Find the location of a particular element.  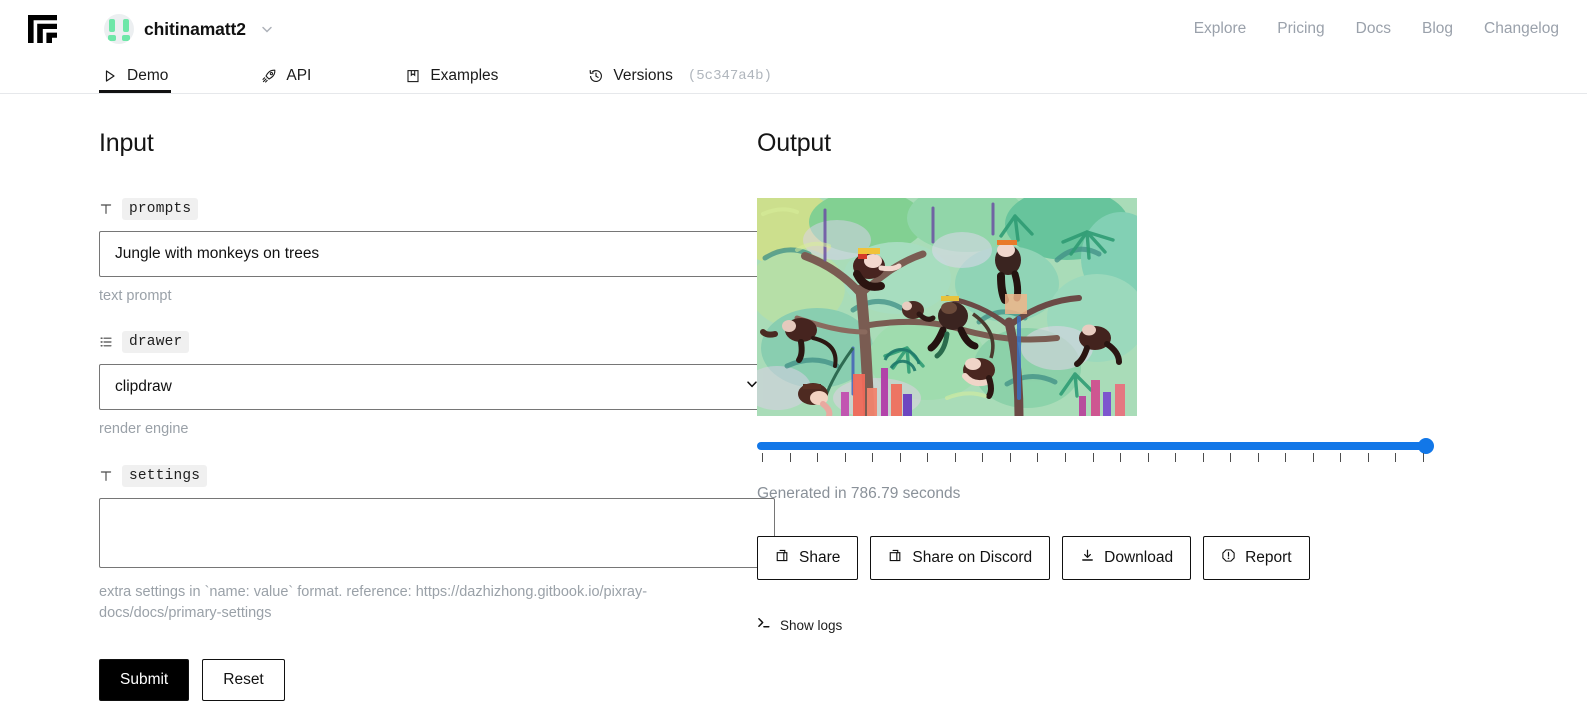

field-prompts: prompts text prompt is located at coordinates (437, 252).